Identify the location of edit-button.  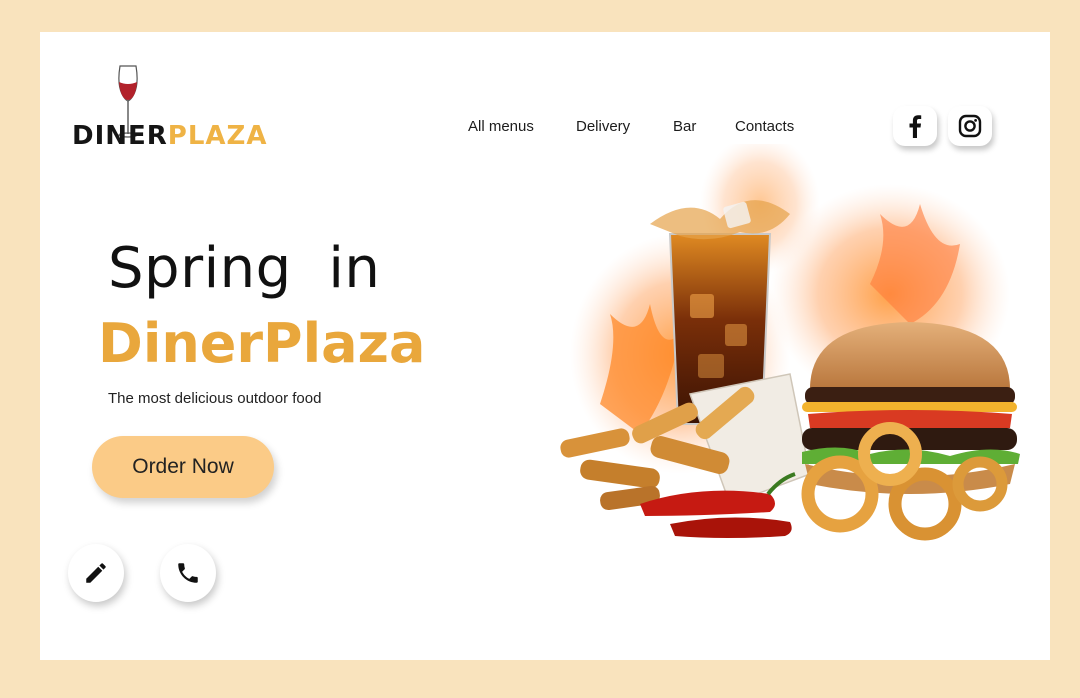
(96, 573).